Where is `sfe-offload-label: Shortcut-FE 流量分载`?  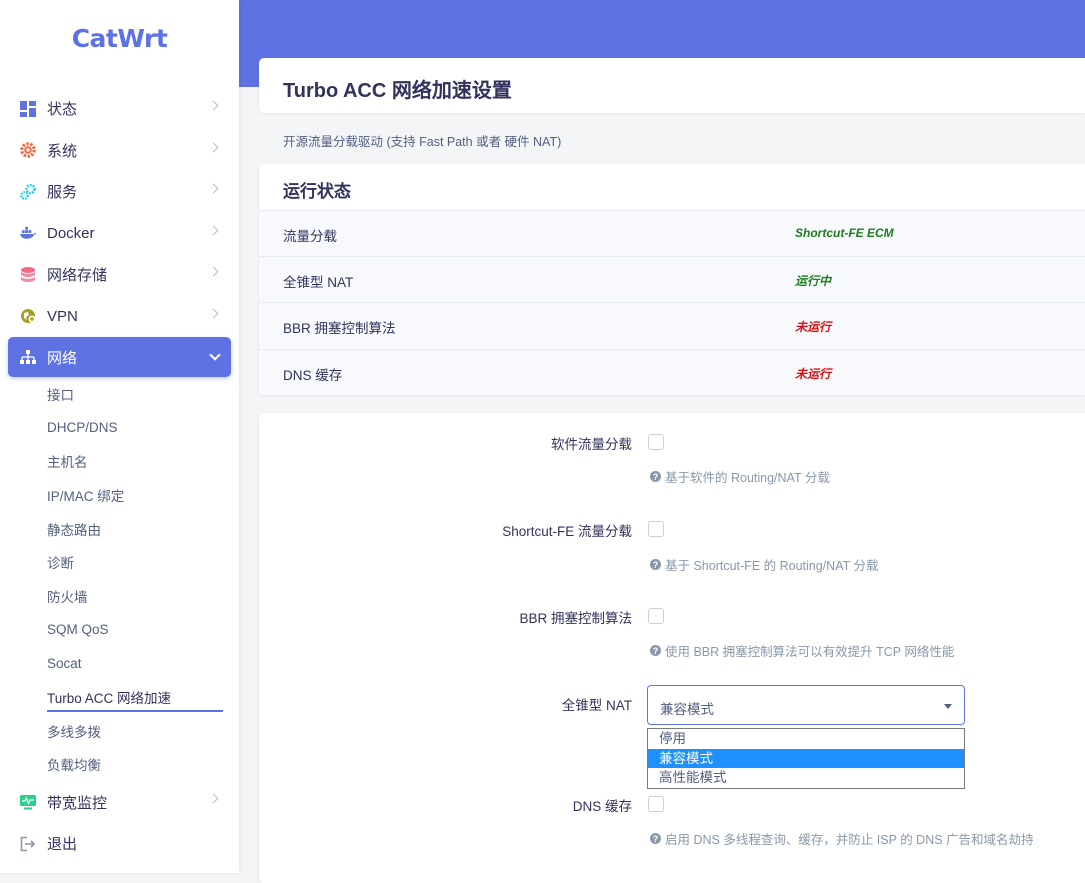 sfe-offload-label: Shortcut-FE 流量分载 is located at coordinates (567, 531).